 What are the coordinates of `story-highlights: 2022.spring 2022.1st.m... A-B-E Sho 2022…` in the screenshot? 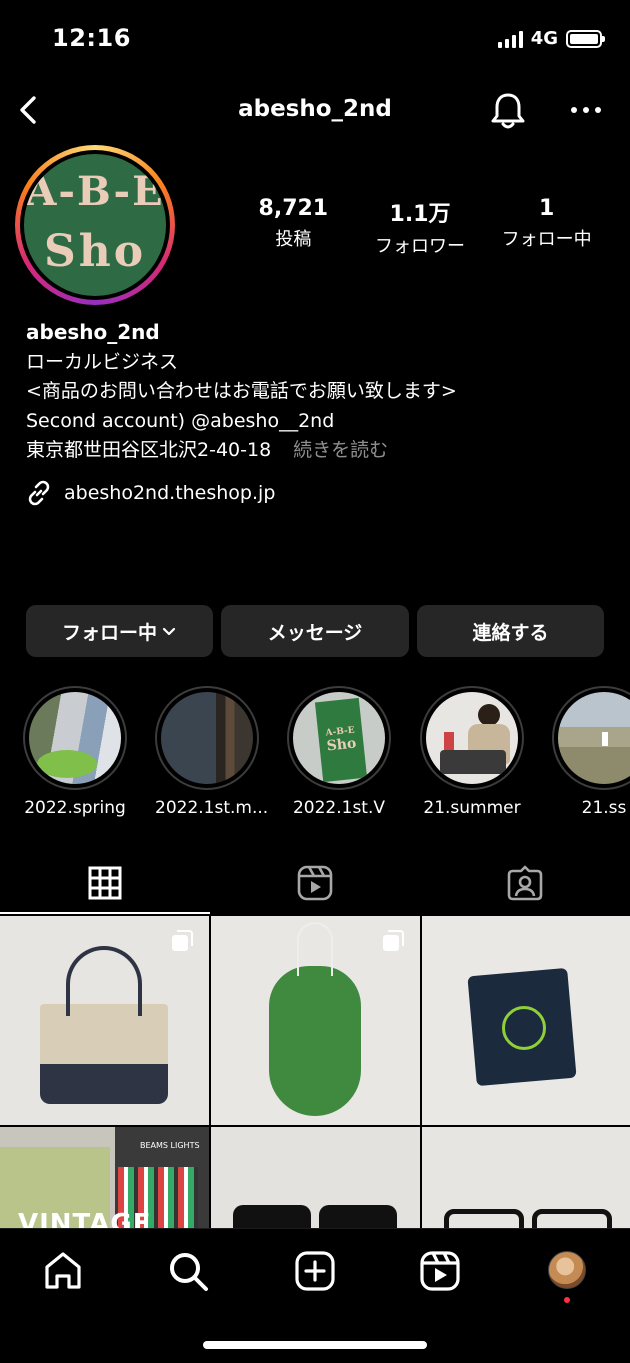 It's located at (315, 756).